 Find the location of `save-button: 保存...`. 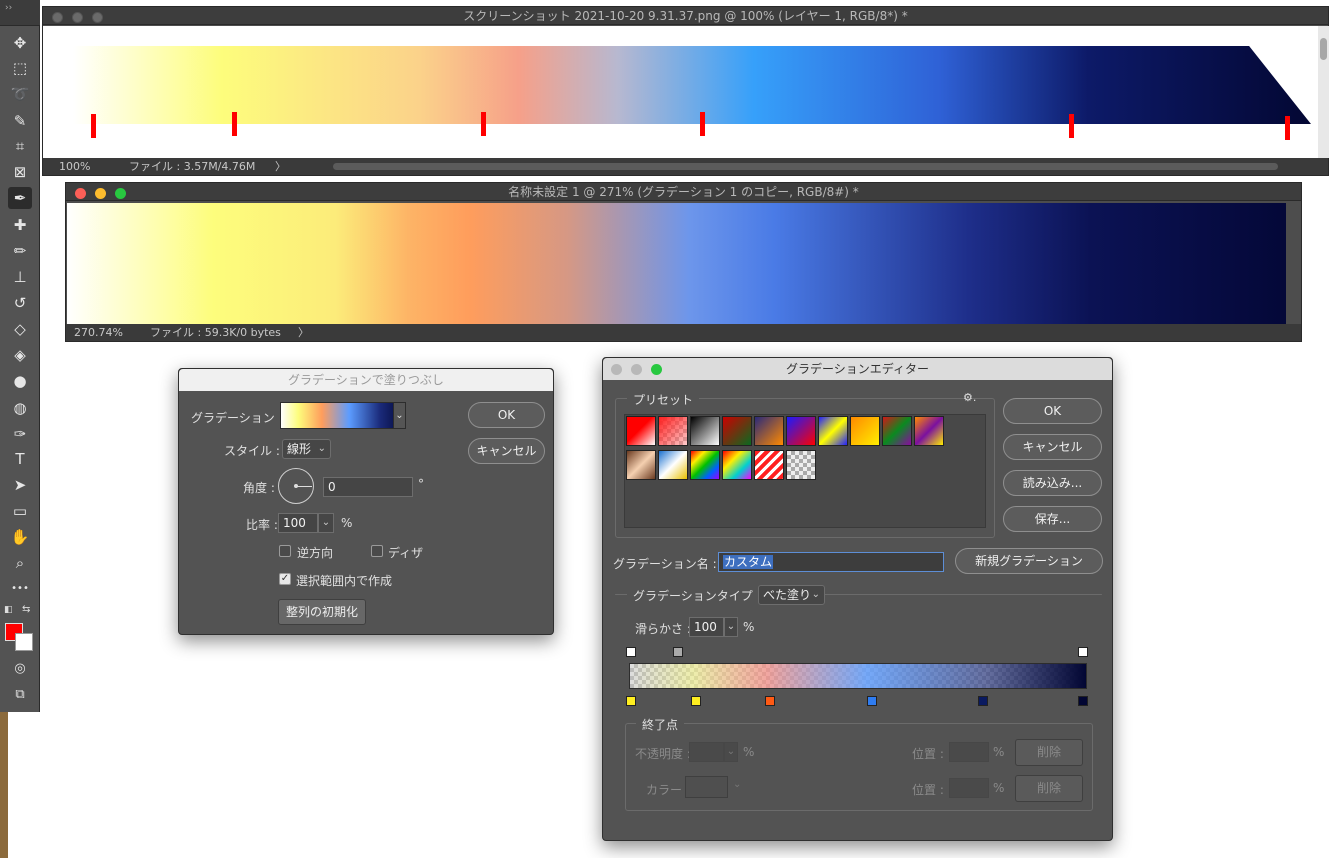

save-button: 保存... is located at coordinates (1052, 519).